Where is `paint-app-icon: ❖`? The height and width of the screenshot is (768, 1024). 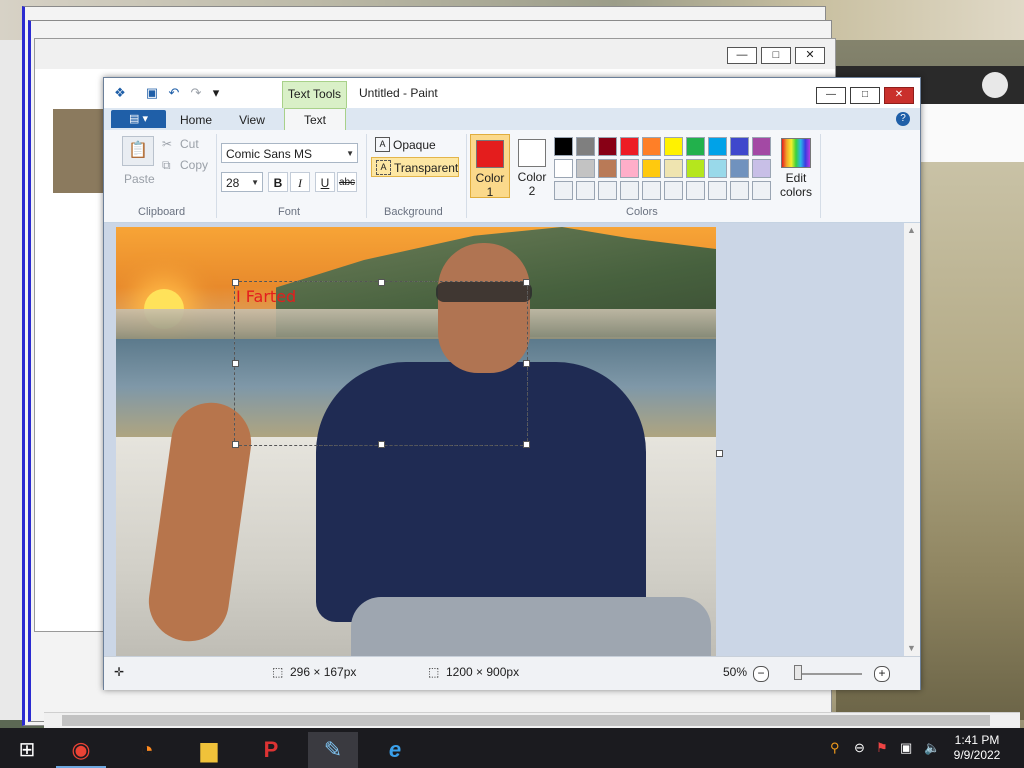 paint-app-icon: ❖ is located at coordinates (120, 93).